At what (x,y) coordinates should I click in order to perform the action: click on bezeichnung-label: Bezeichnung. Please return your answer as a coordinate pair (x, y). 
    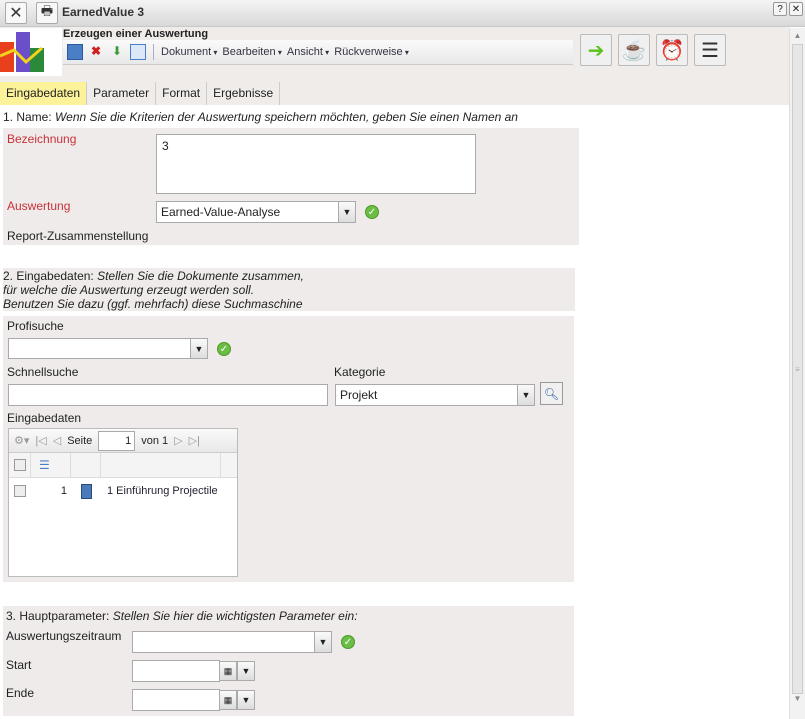
    Looking at the image, I should click on (42, 139).